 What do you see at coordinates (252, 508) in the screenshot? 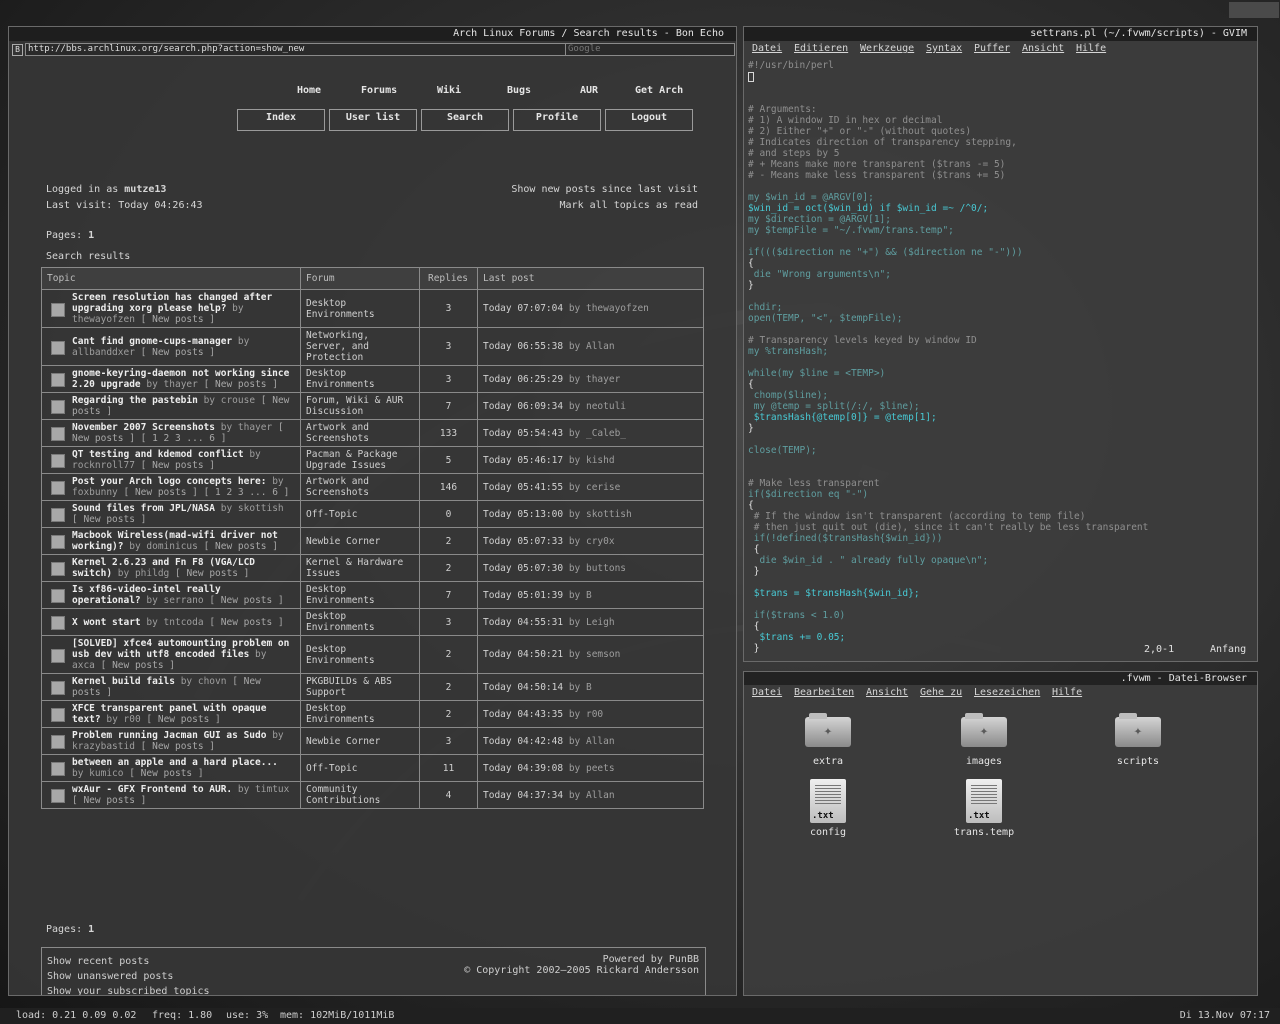
I see `topic-author: by skottish` at bounding box center [252, 508].